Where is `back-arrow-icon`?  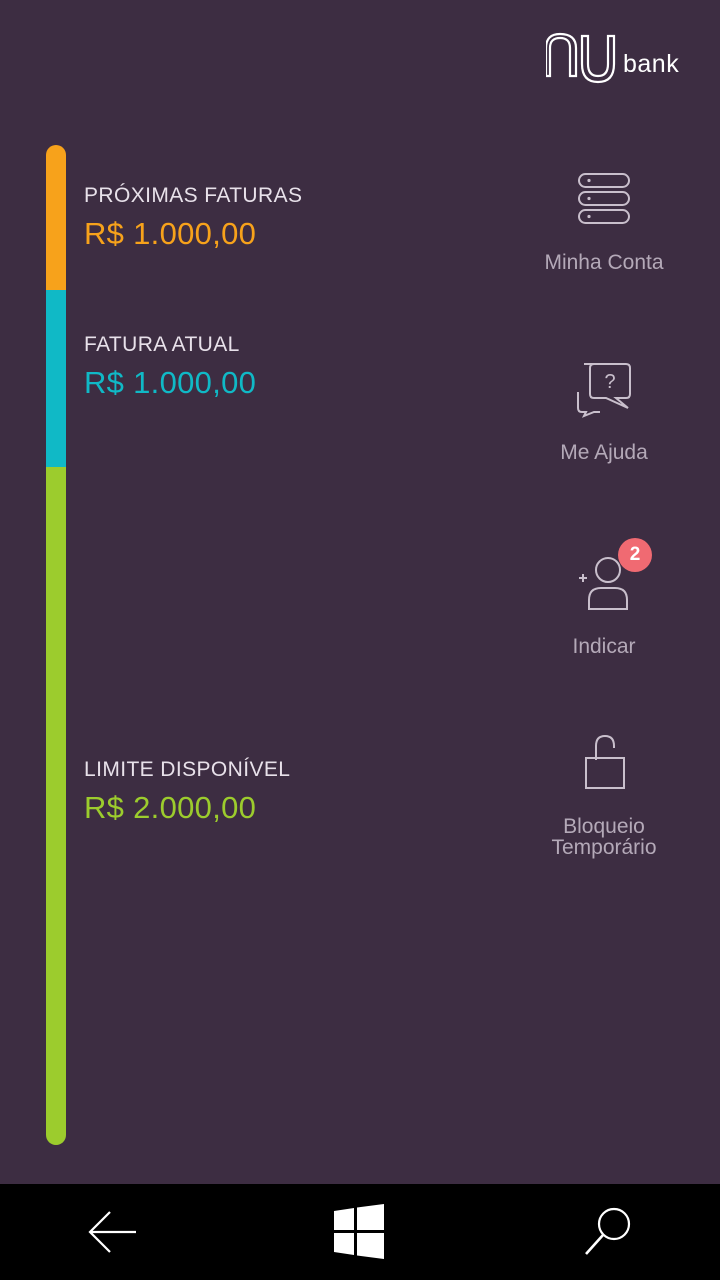
back-arrow-icon is located at coordinates (112, 1232).